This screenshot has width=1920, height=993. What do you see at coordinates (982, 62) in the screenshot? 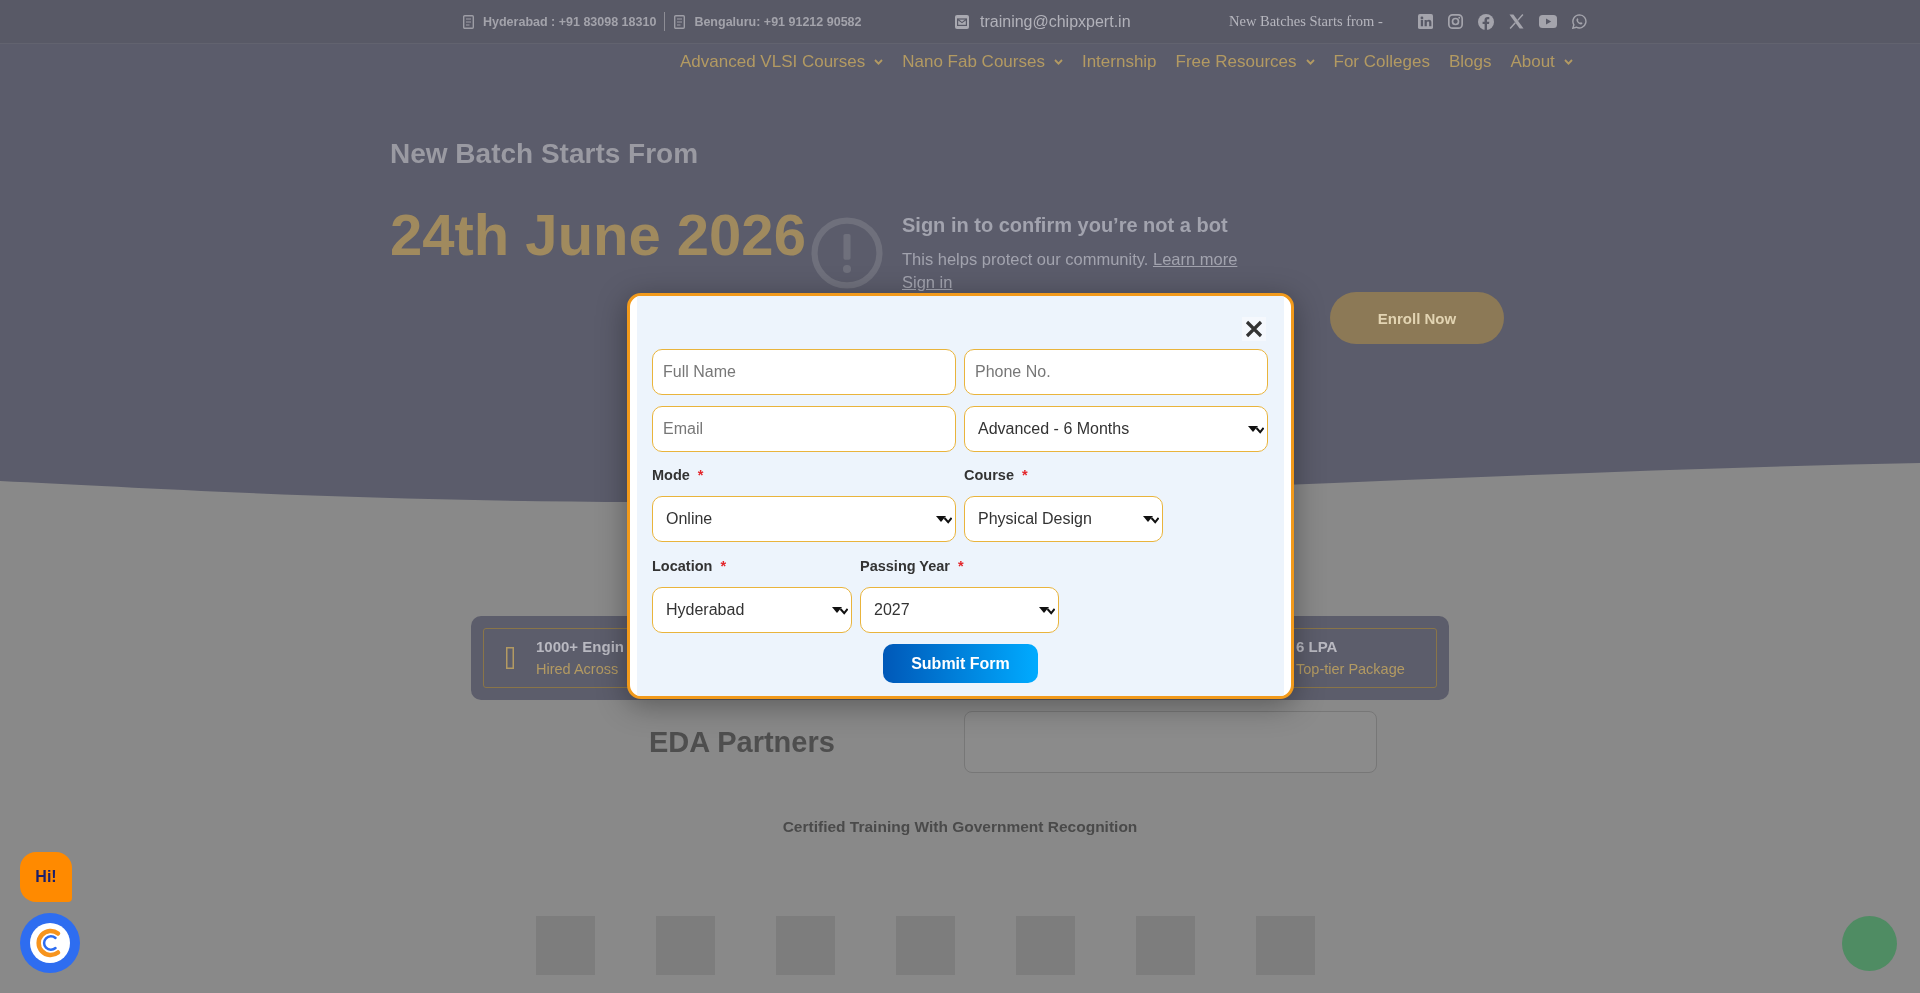
I see `nav-link: Nano Fab Courses` at bounding box center [982, 62].